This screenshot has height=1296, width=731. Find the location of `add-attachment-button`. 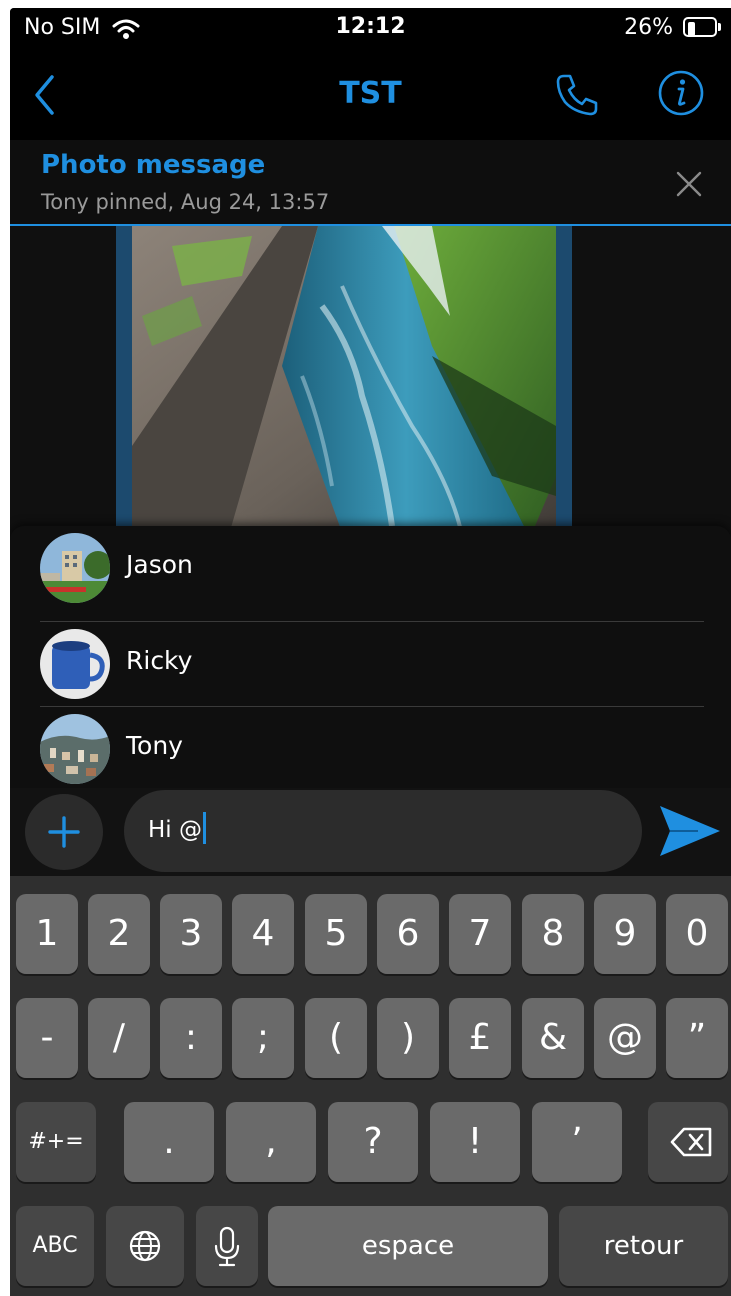

add-attachment-button is located at coordinates (64, 832).